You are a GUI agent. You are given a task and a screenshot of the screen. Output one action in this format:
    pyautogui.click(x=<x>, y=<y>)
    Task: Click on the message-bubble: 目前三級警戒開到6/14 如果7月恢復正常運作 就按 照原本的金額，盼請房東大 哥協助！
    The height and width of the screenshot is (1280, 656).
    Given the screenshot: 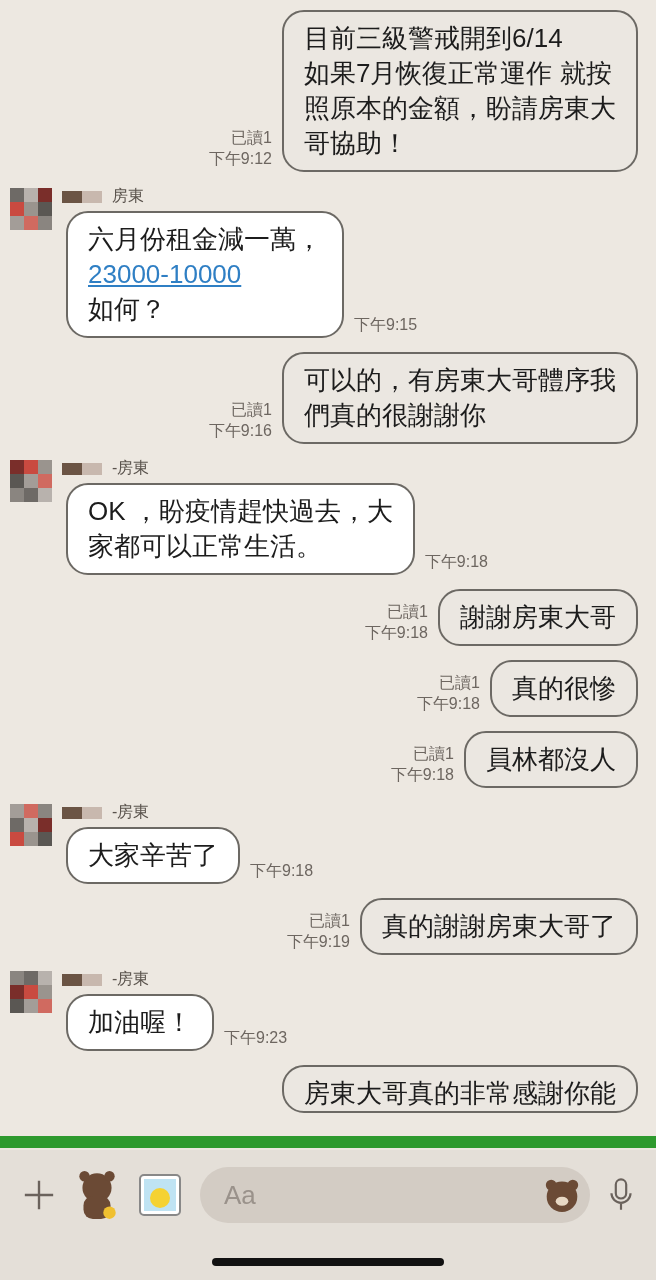 What is the action you would take?
    pyautogui.click(x=460, y=91)
    